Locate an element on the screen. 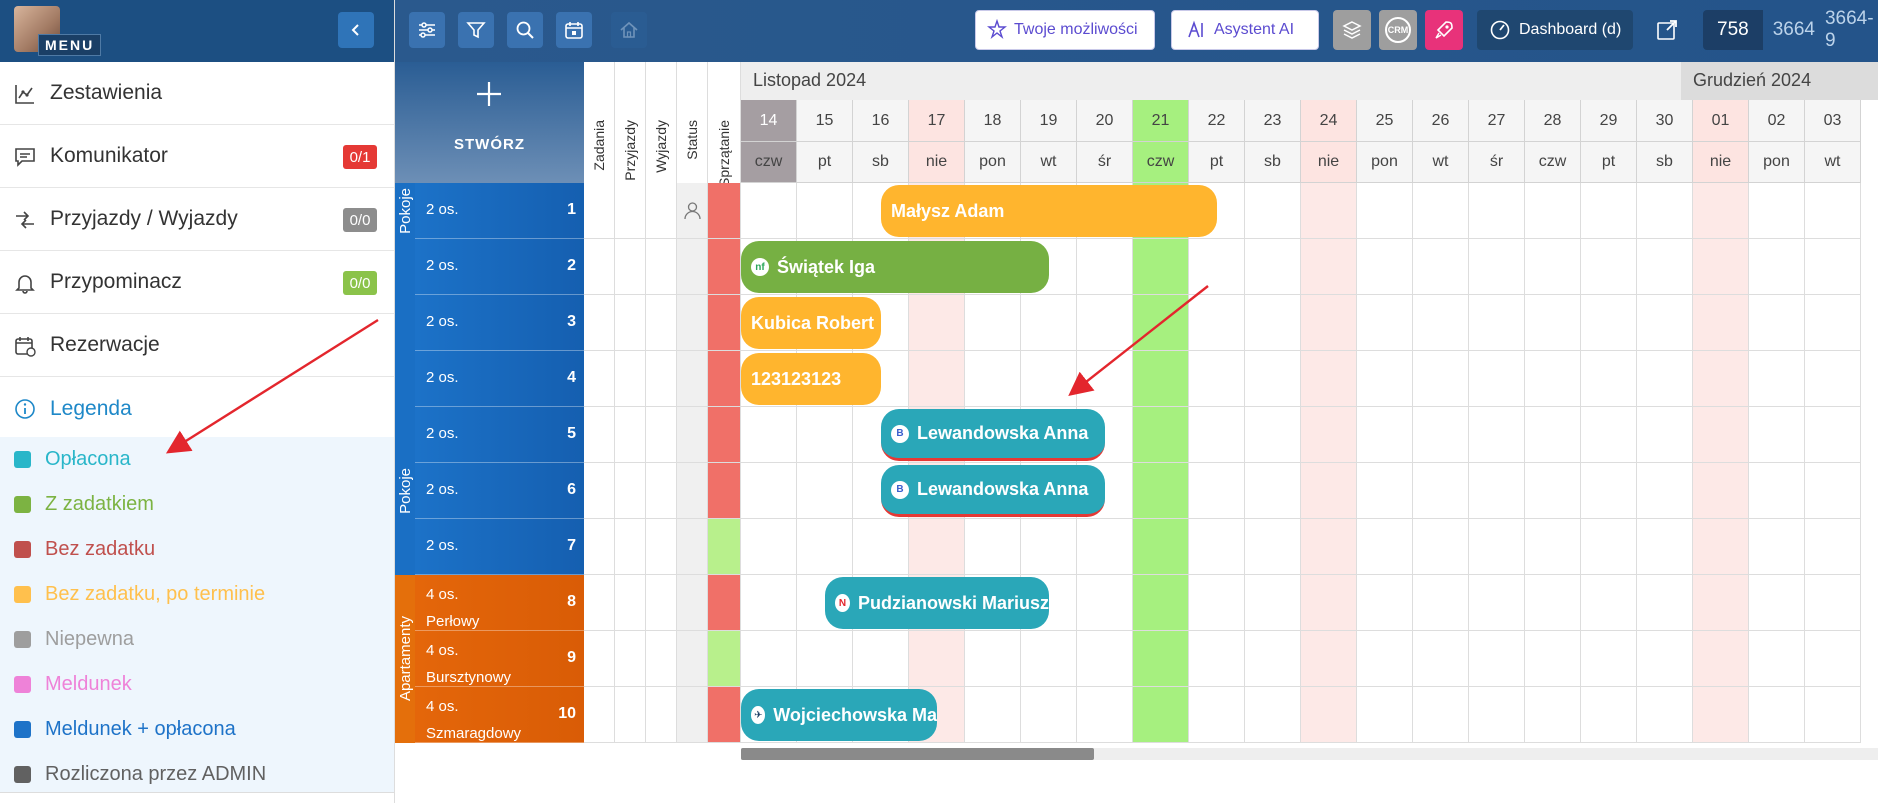 The width and height of the screenshot is (1878, 803). date-header-cell: 19 is located at coordinates (1049, 121).